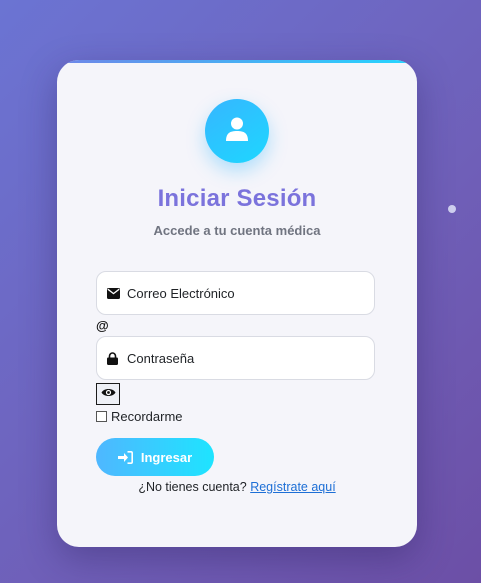  I want to click on decorative-dot, so click(452, 209).